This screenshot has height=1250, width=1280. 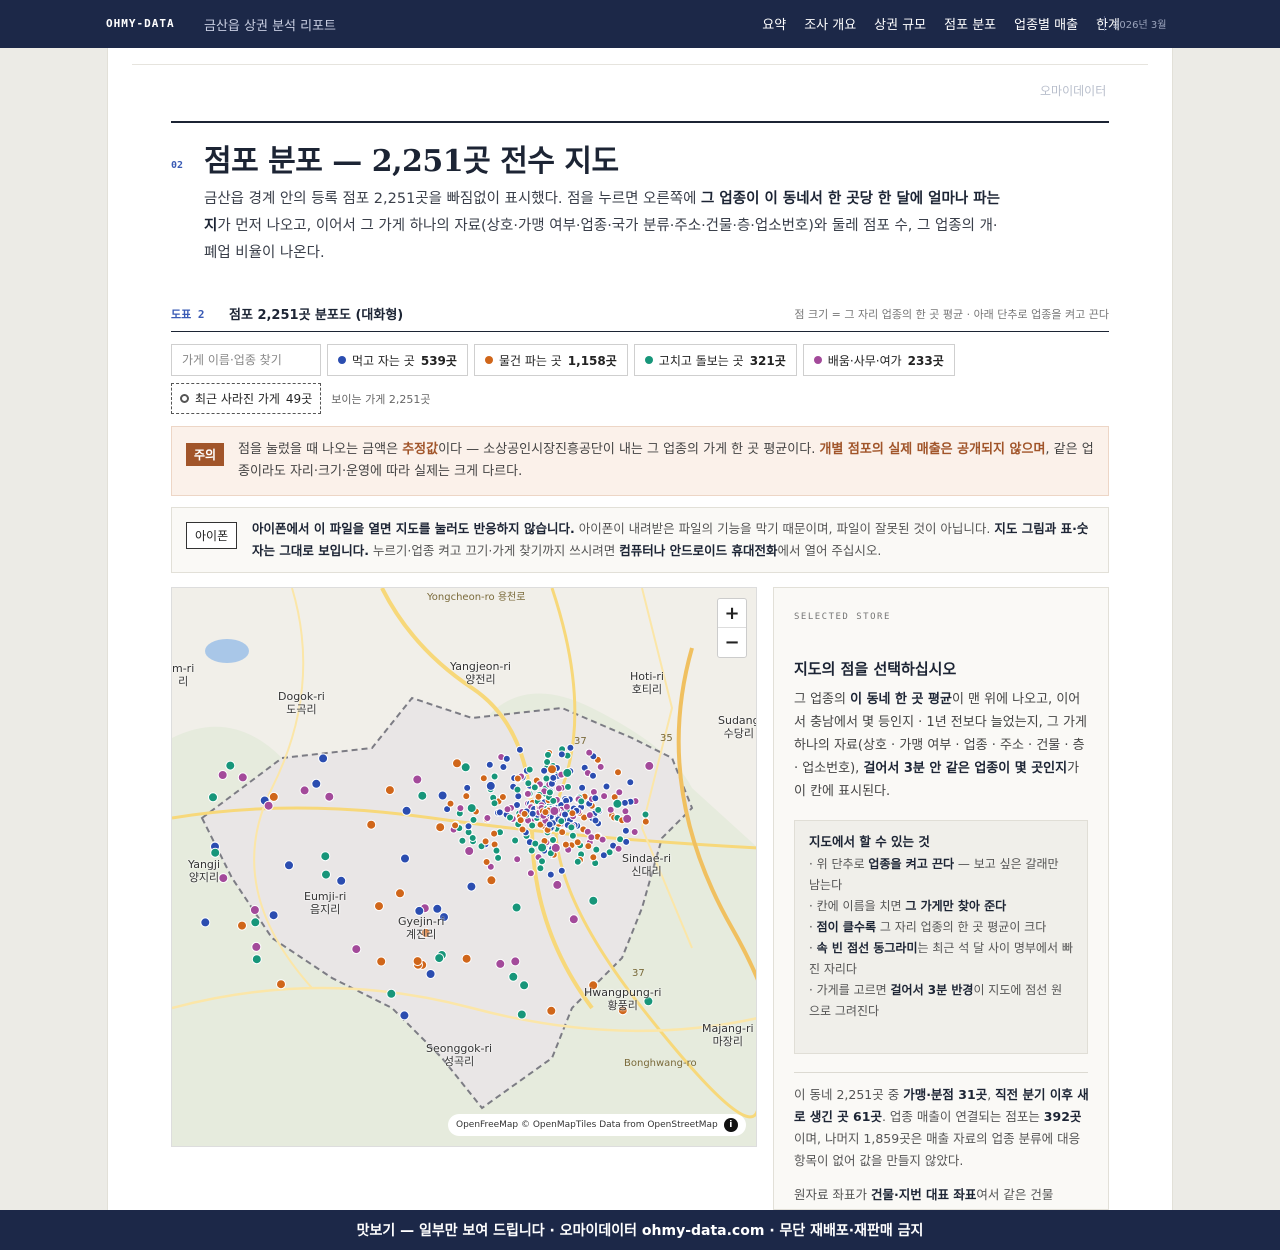 What do you see at coordinates (774, 23) in the screenshot?
I see `nav-link-summary: 요약` at bounding box center [774, 23].